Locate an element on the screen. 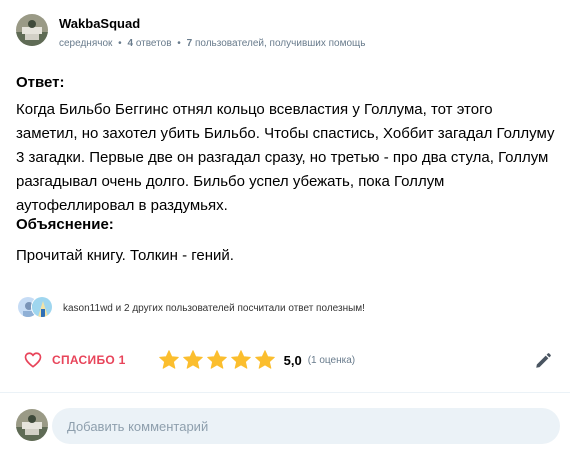 The height and width of the screenshot is (455, 570). rating-stars is located at coordinates (218, 360).